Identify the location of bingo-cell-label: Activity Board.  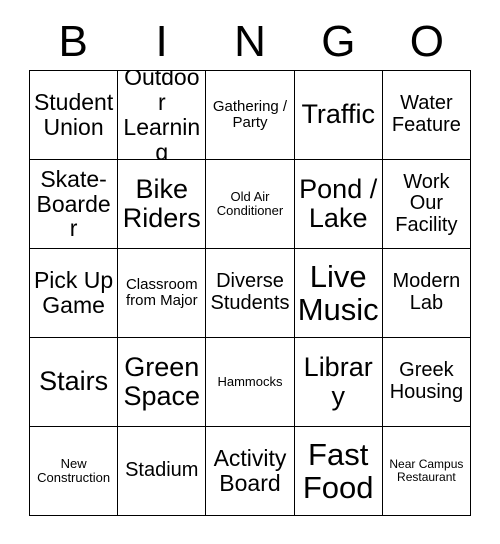
(250, 470).